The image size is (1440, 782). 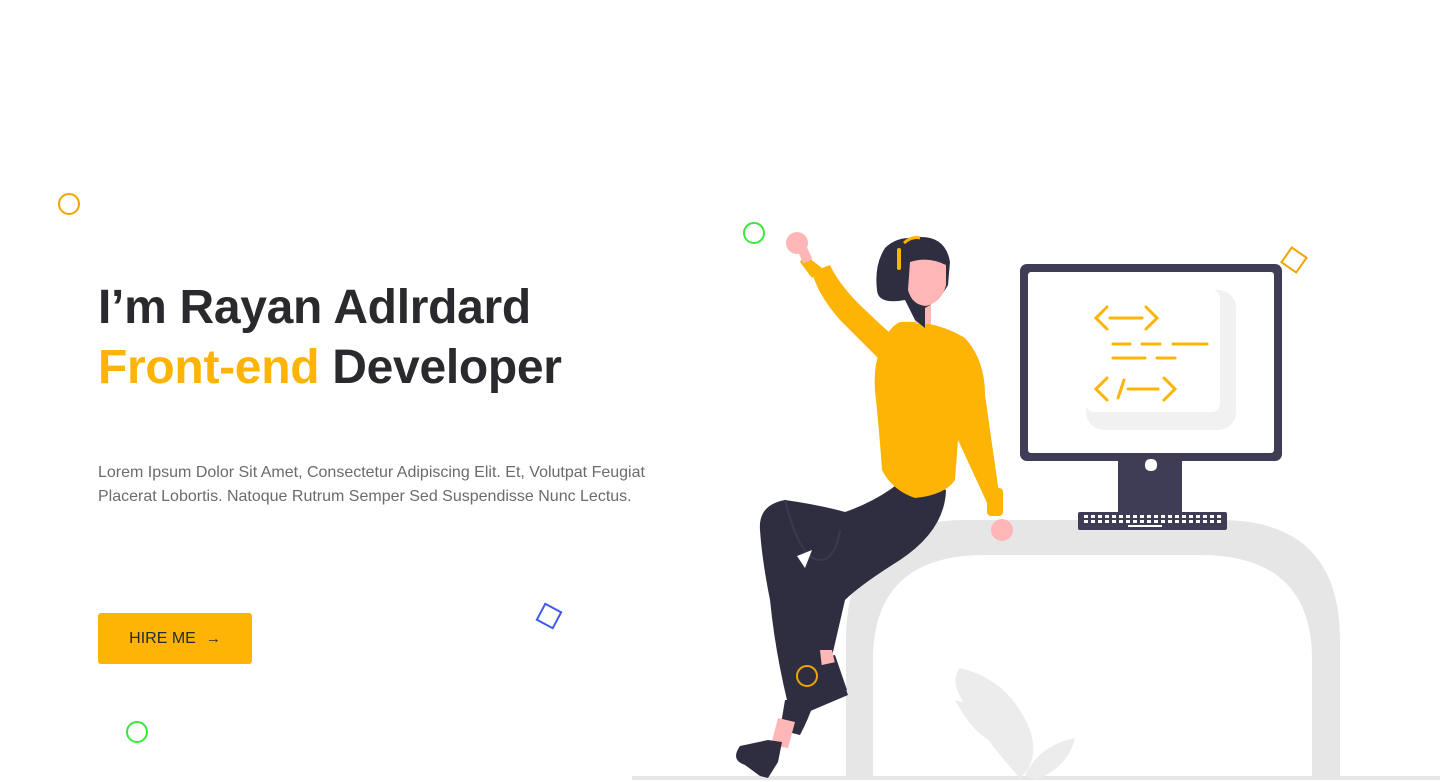 What do you see at coordinates (1015, 724) in the screenshot?
I see `plant-silhouette` at bounding box center [1015, 724].